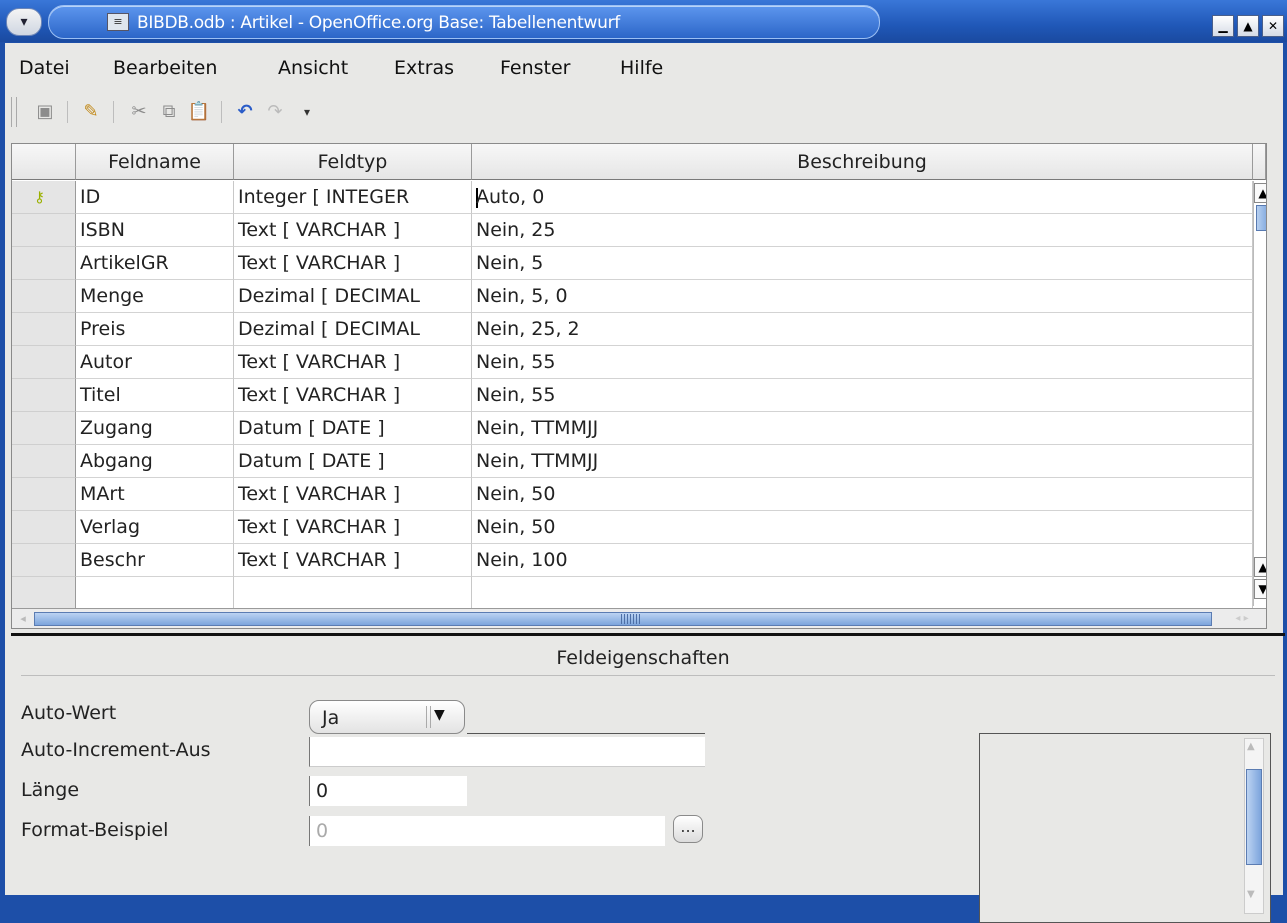  I want to click on field-name-cell: Autor, so click(155, 362).